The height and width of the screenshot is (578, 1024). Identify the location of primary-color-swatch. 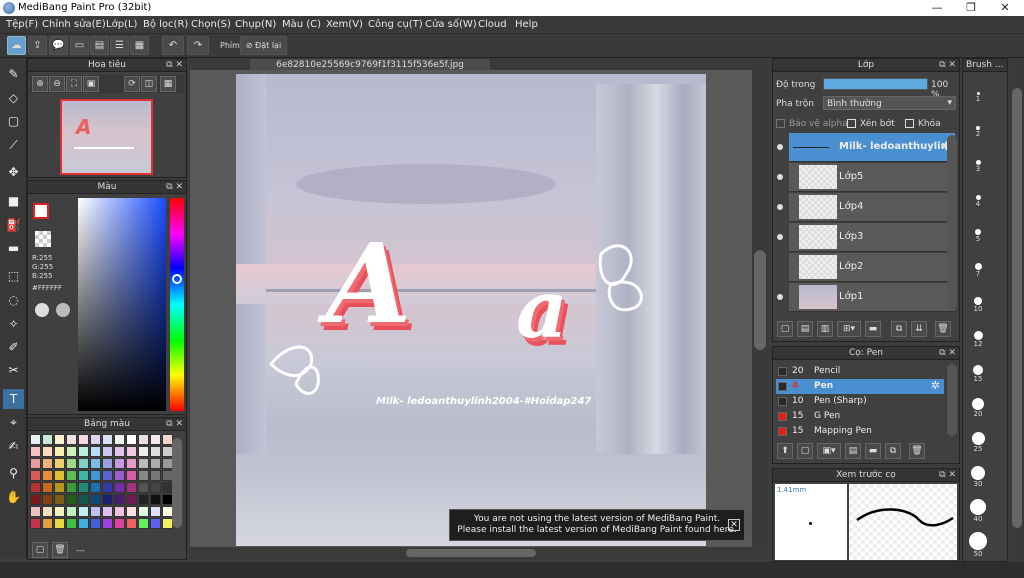
(41, 211).